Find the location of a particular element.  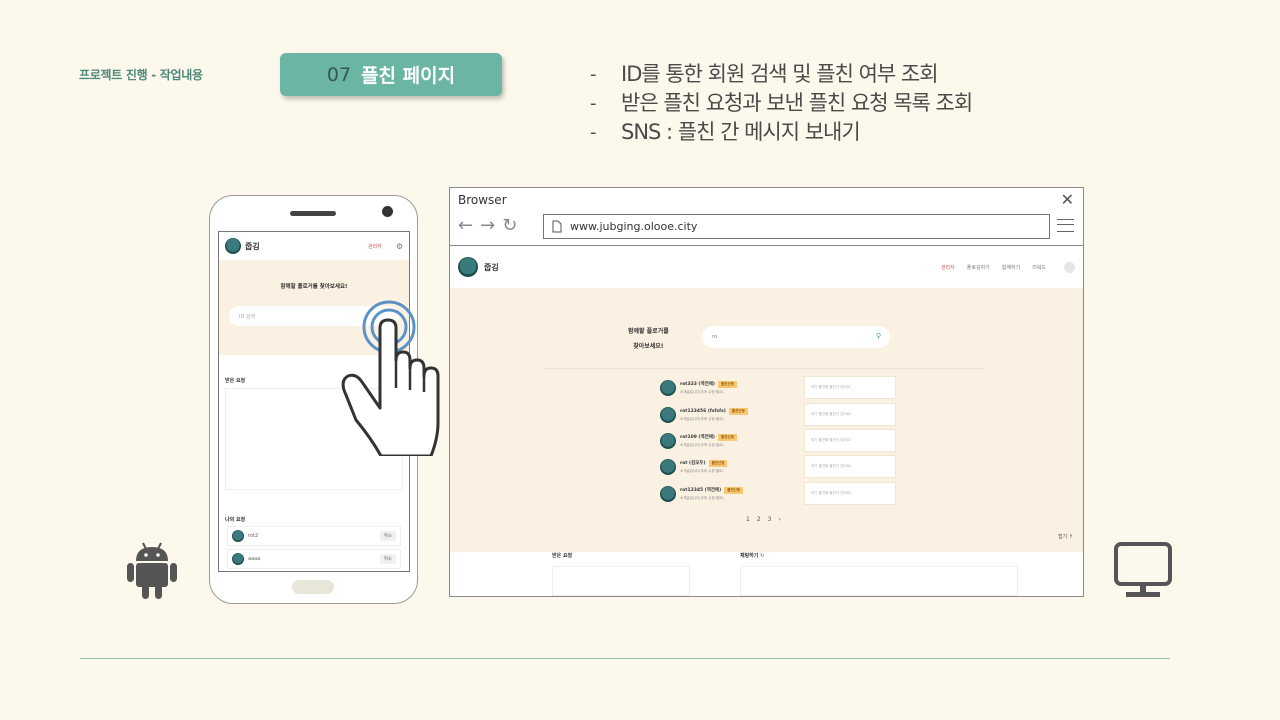

browser-nav: ← → ↻ is located at coordinates (487, 225).